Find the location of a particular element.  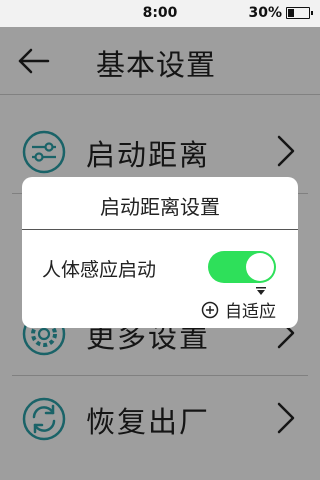

adaptive-option: 自适应 is located at coordinates (238, 309).